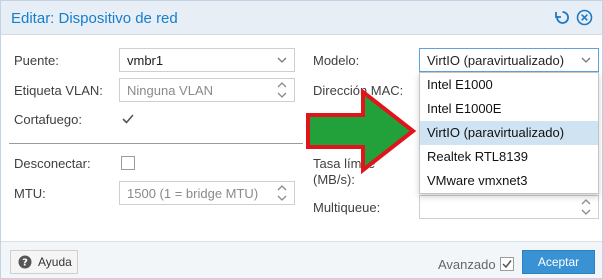 Image resolution: width=603 pixels, height=279 pixels. I want to click on help-button: ? Ayuda, so click(44, 262).